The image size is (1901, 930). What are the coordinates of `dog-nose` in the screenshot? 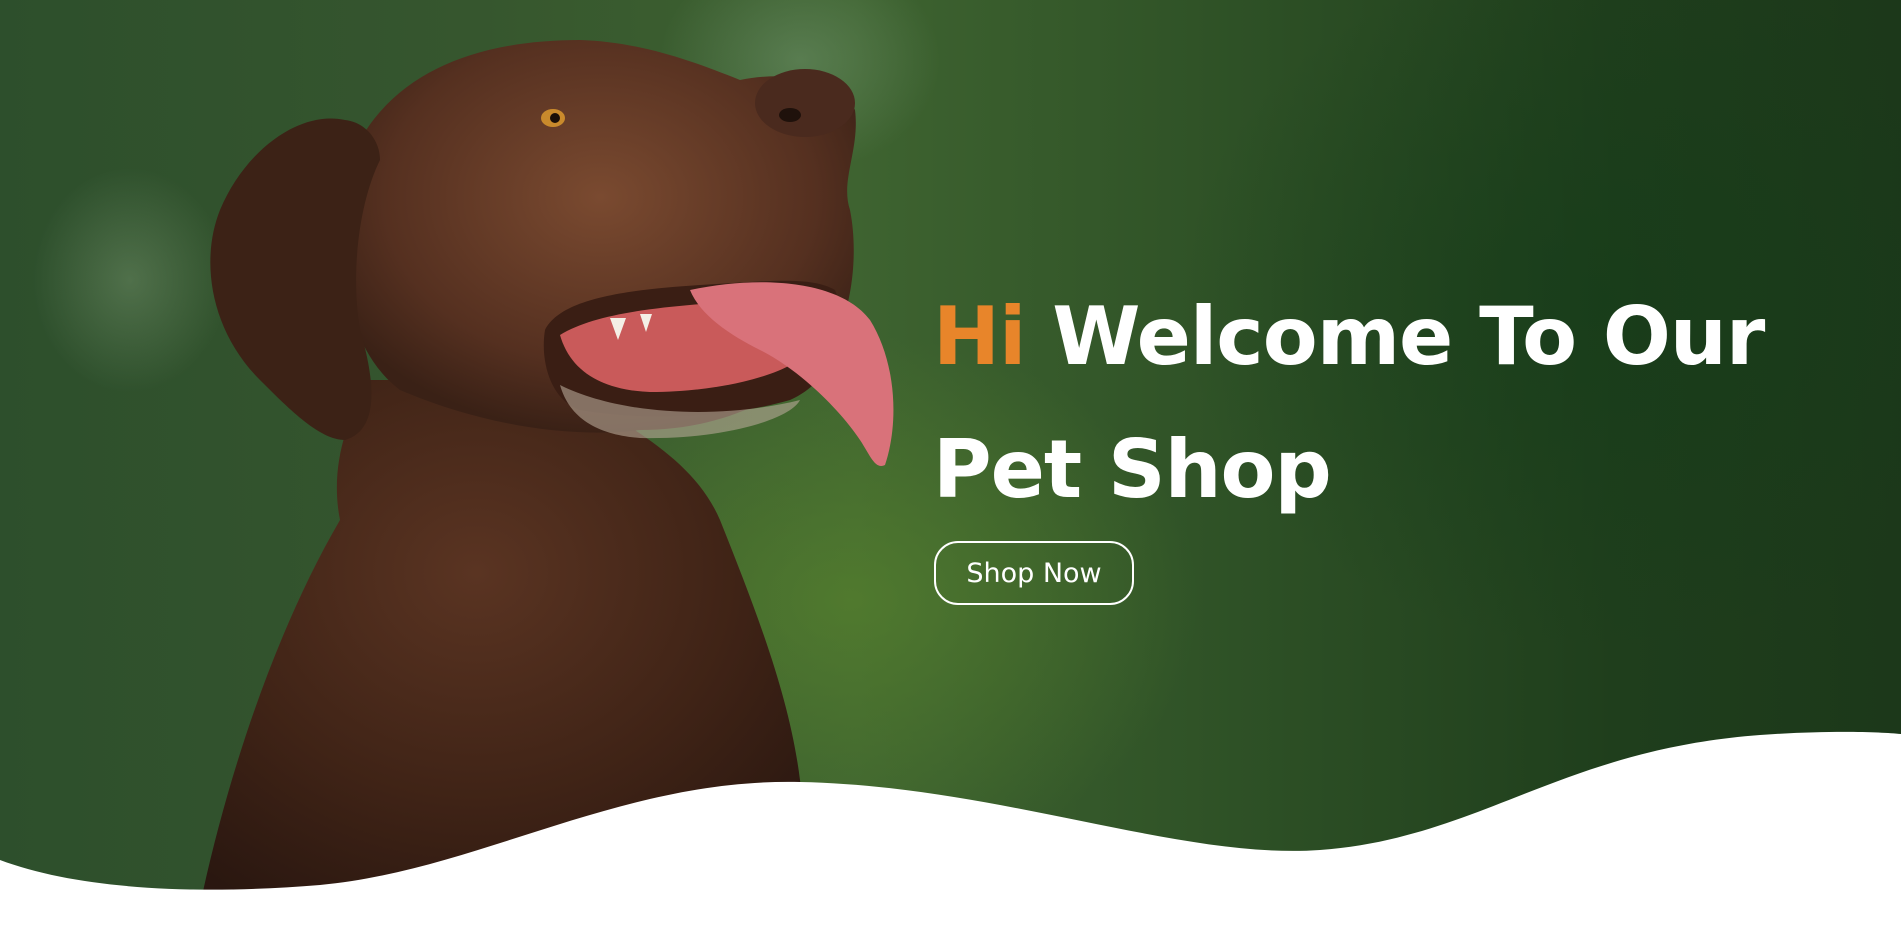 It's located at (805, 103).